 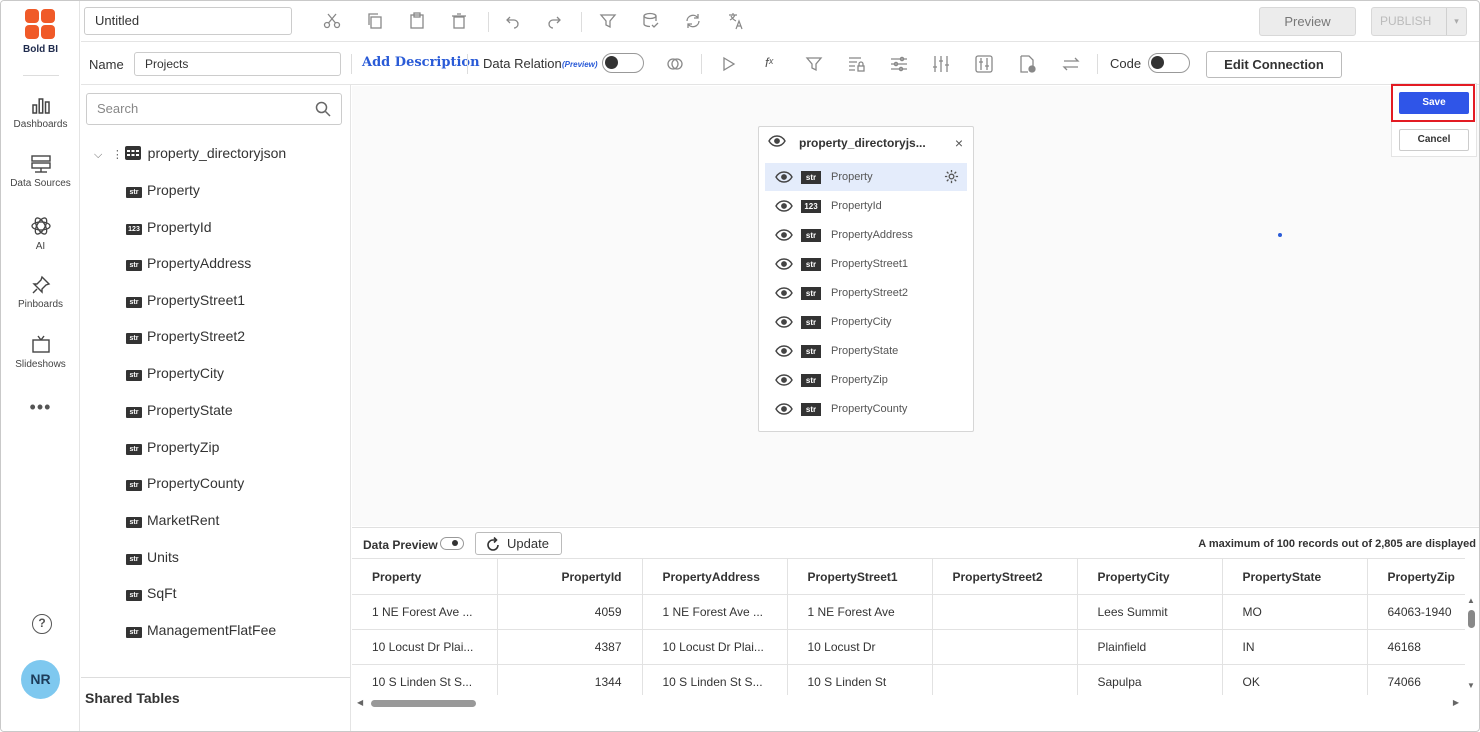 What do you see at coordinates (40, 171) in the screenshot?
I see `nav-item-data-sources: Data Sources` at bounding box center [40, 171].